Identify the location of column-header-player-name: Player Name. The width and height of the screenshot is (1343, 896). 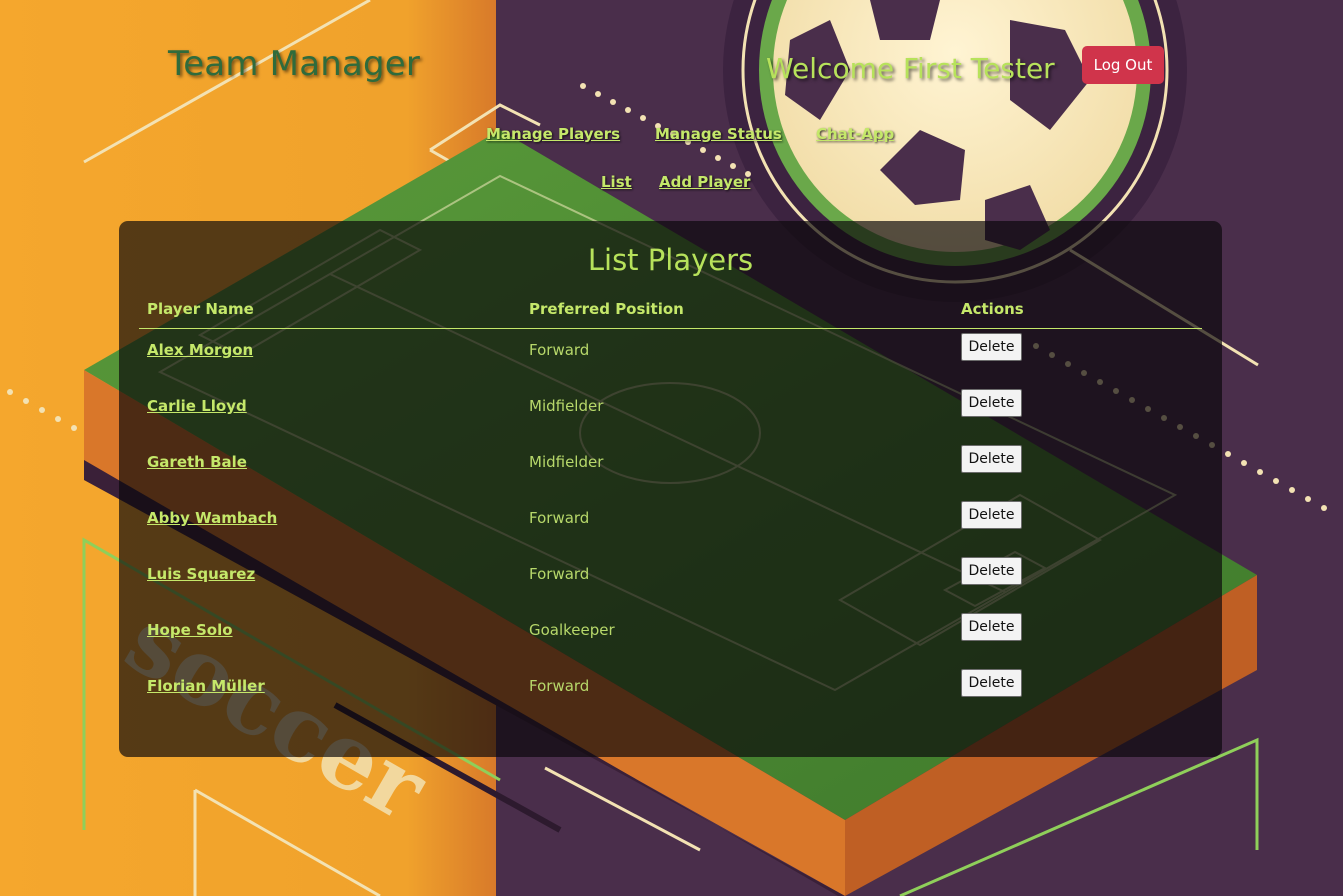
(200, 309).